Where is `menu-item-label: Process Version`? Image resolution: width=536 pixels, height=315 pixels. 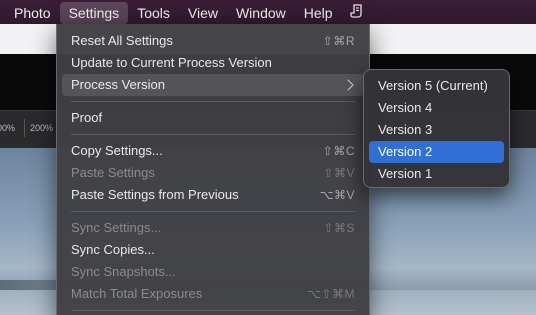 menu-item-label: Process Version is located at coordinates (118, 84).